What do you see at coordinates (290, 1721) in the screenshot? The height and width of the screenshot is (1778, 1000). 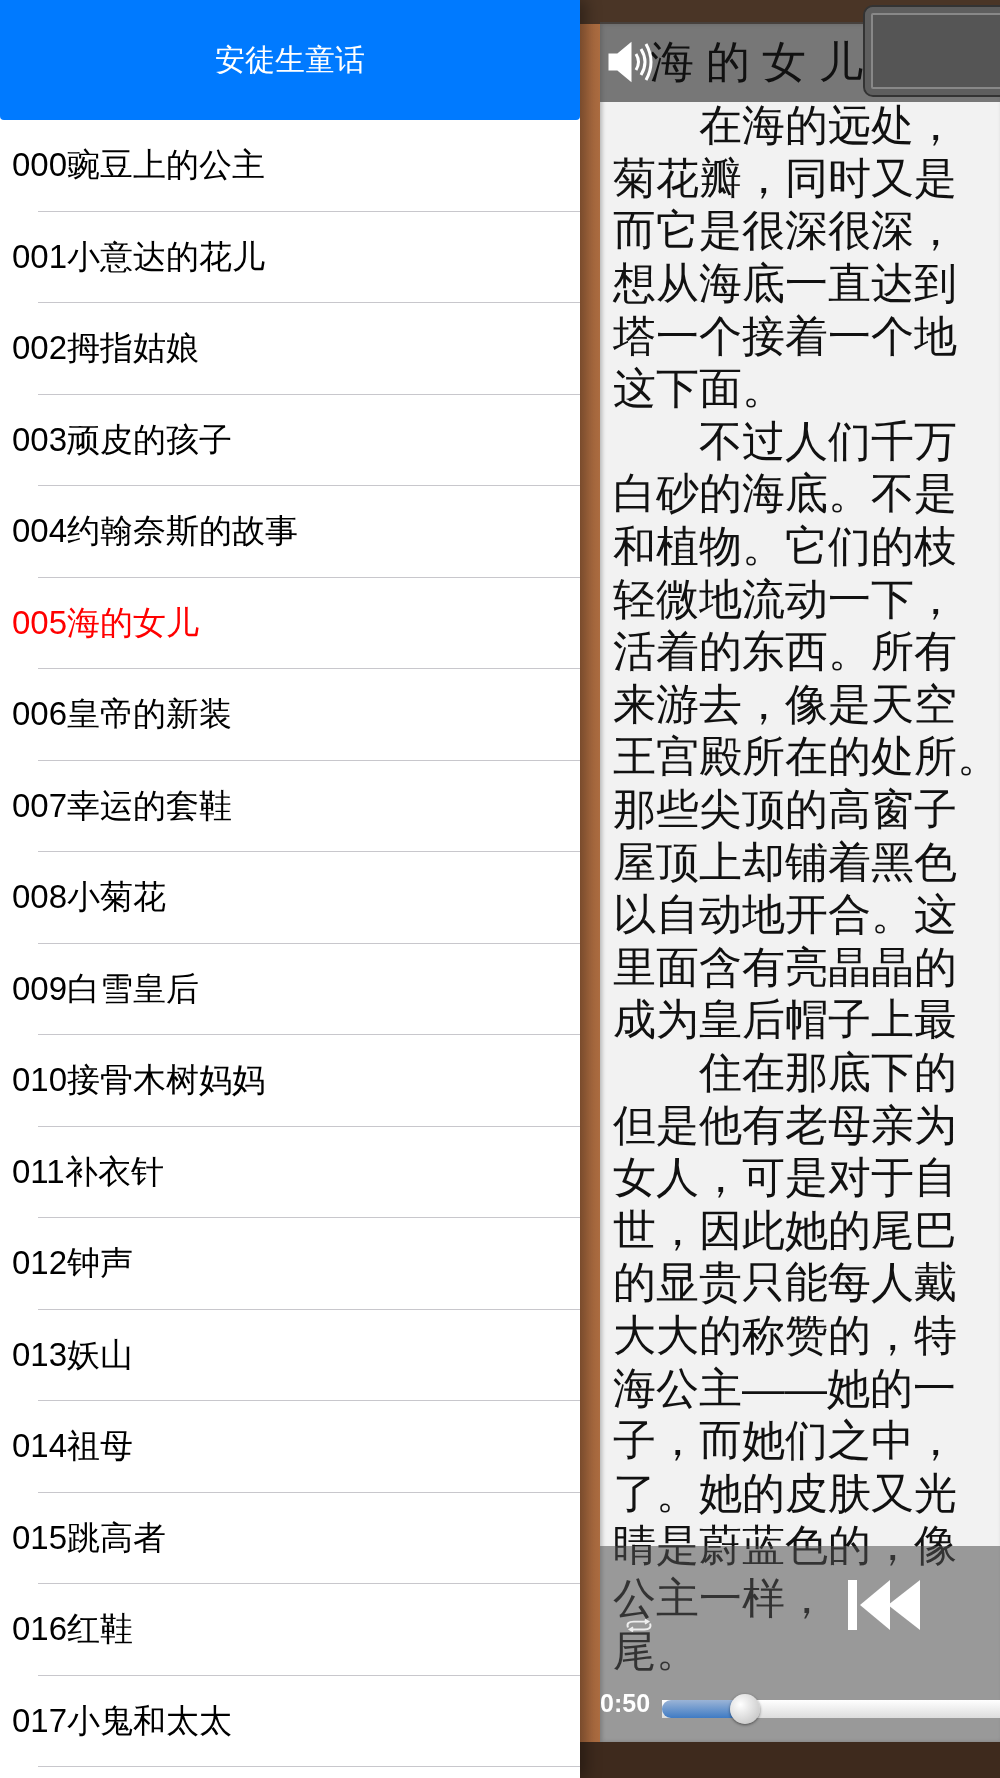 I see `story-list-item: 017小鬼和太太` at bounding box center [290, 1721].